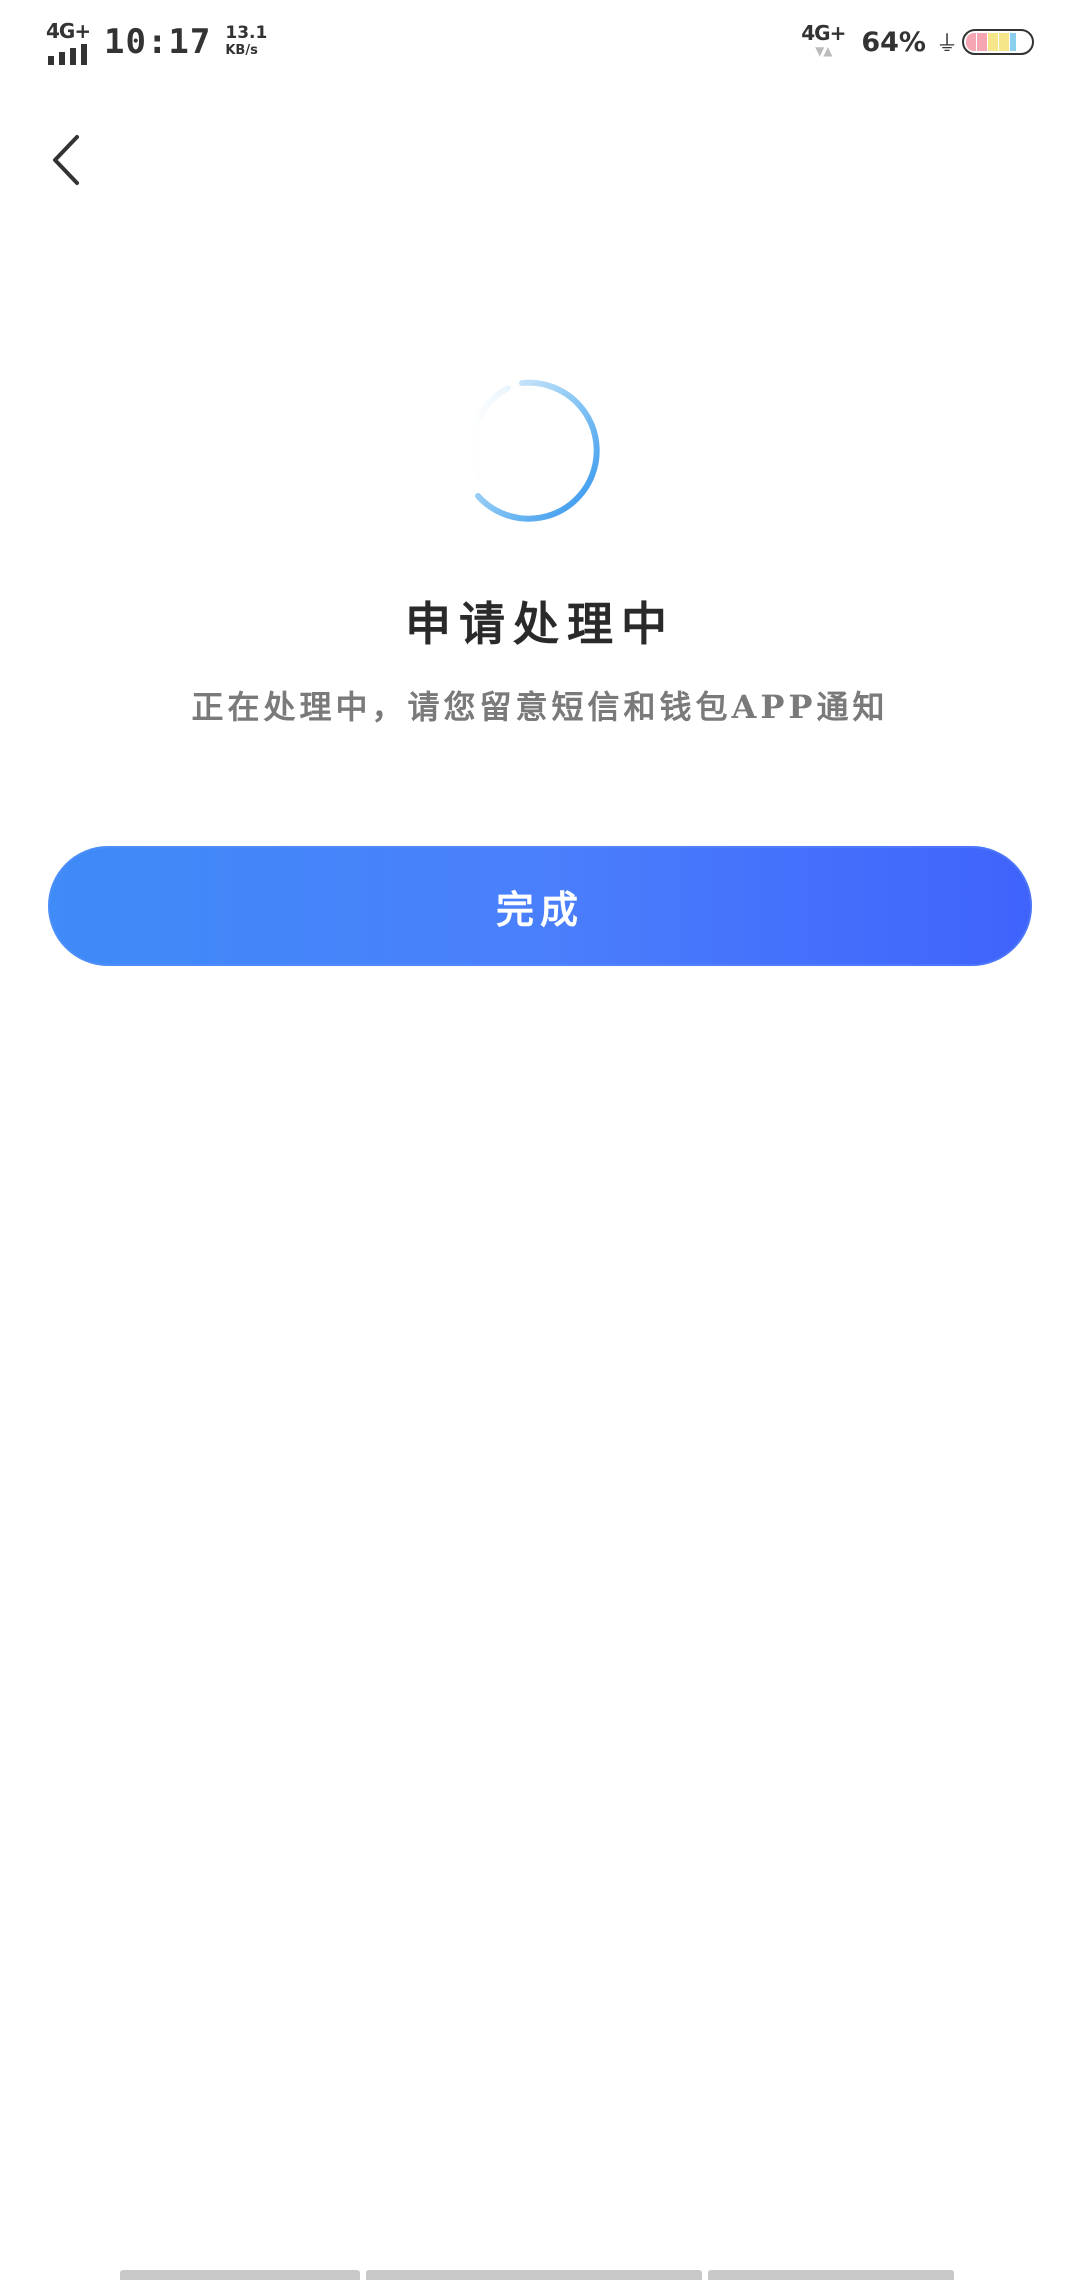 Image resolution: width=1080 pixels, height=2280 pixels. Describe the element at coordinates (998, 42) in the screenshot. I see `battery-icon` at that location.